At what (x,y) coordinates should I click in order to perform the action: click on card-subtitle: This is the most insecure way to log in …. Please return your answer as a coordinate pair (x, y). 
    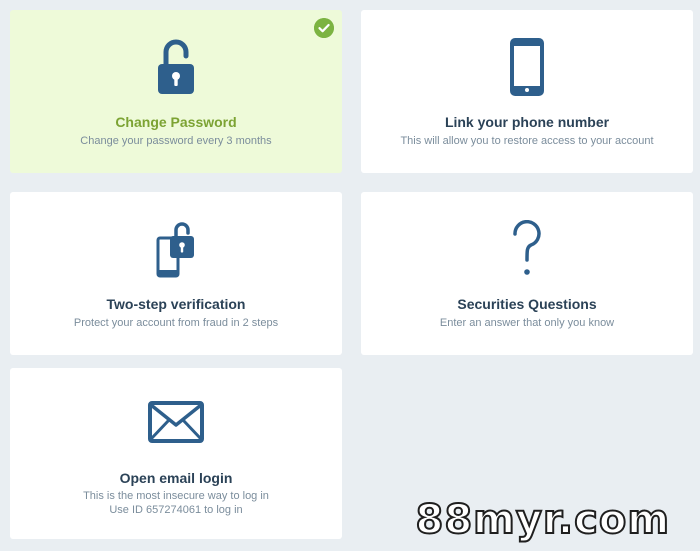
    Looking at the image, I should click on (176, 503).